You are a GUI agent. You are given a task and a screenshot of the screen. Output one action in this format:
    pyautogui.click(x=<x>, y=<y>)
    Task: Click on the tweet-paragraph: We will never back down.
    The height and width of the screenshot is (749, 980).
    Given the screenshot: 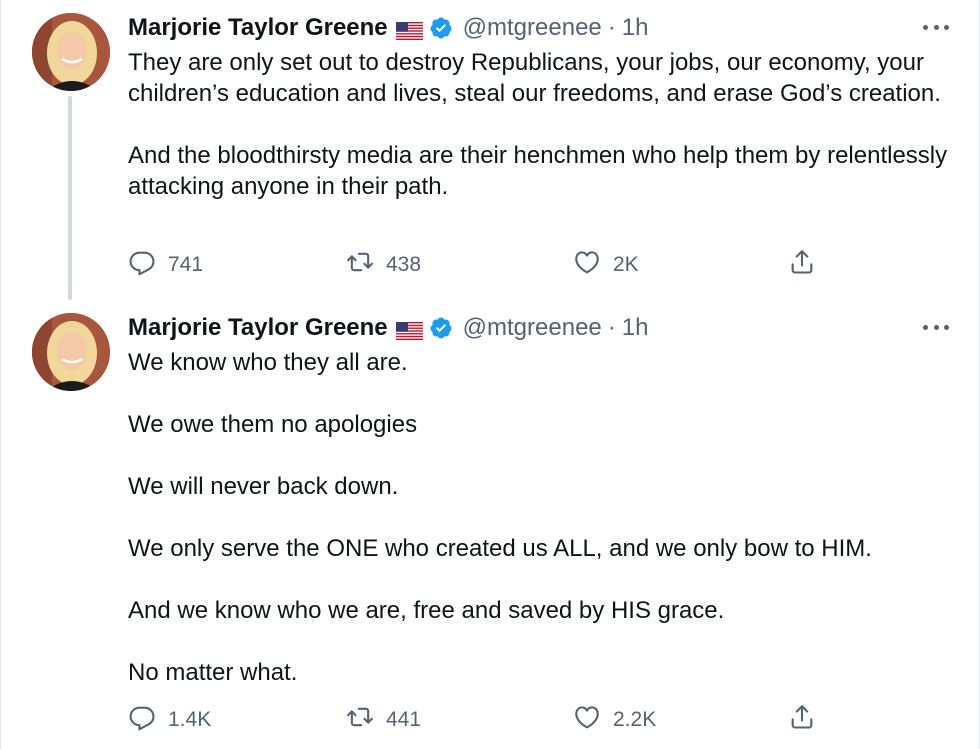 What is the action you would take?
    pyautogui.click(x=263, y=486)
    